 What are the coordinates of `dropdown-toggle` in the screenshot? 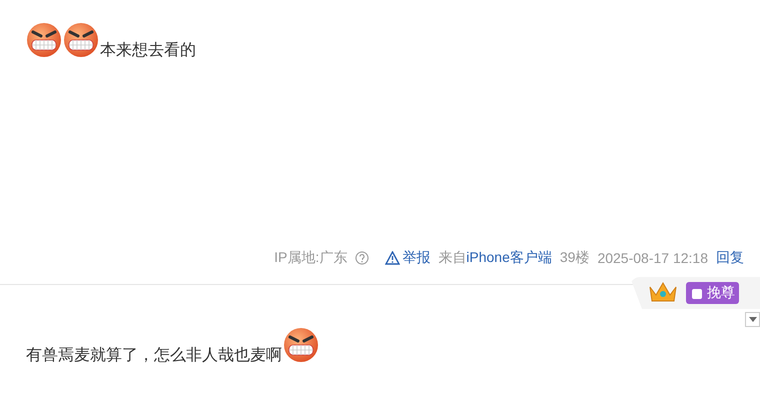 It's located at (752, 319).